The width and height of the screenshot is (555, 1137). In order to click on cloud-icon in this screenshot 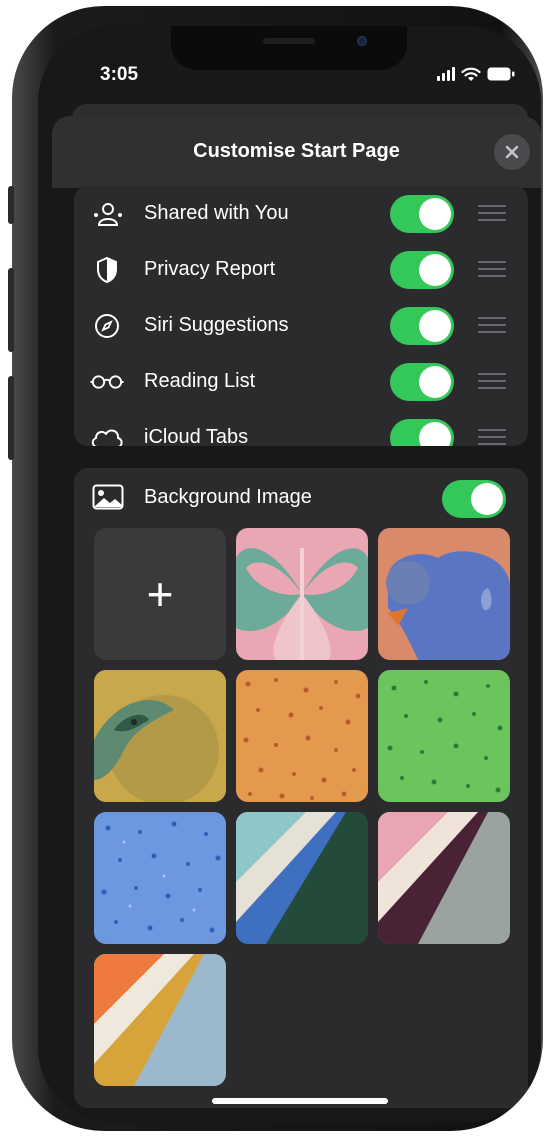, I will do `click(107, 435)`.